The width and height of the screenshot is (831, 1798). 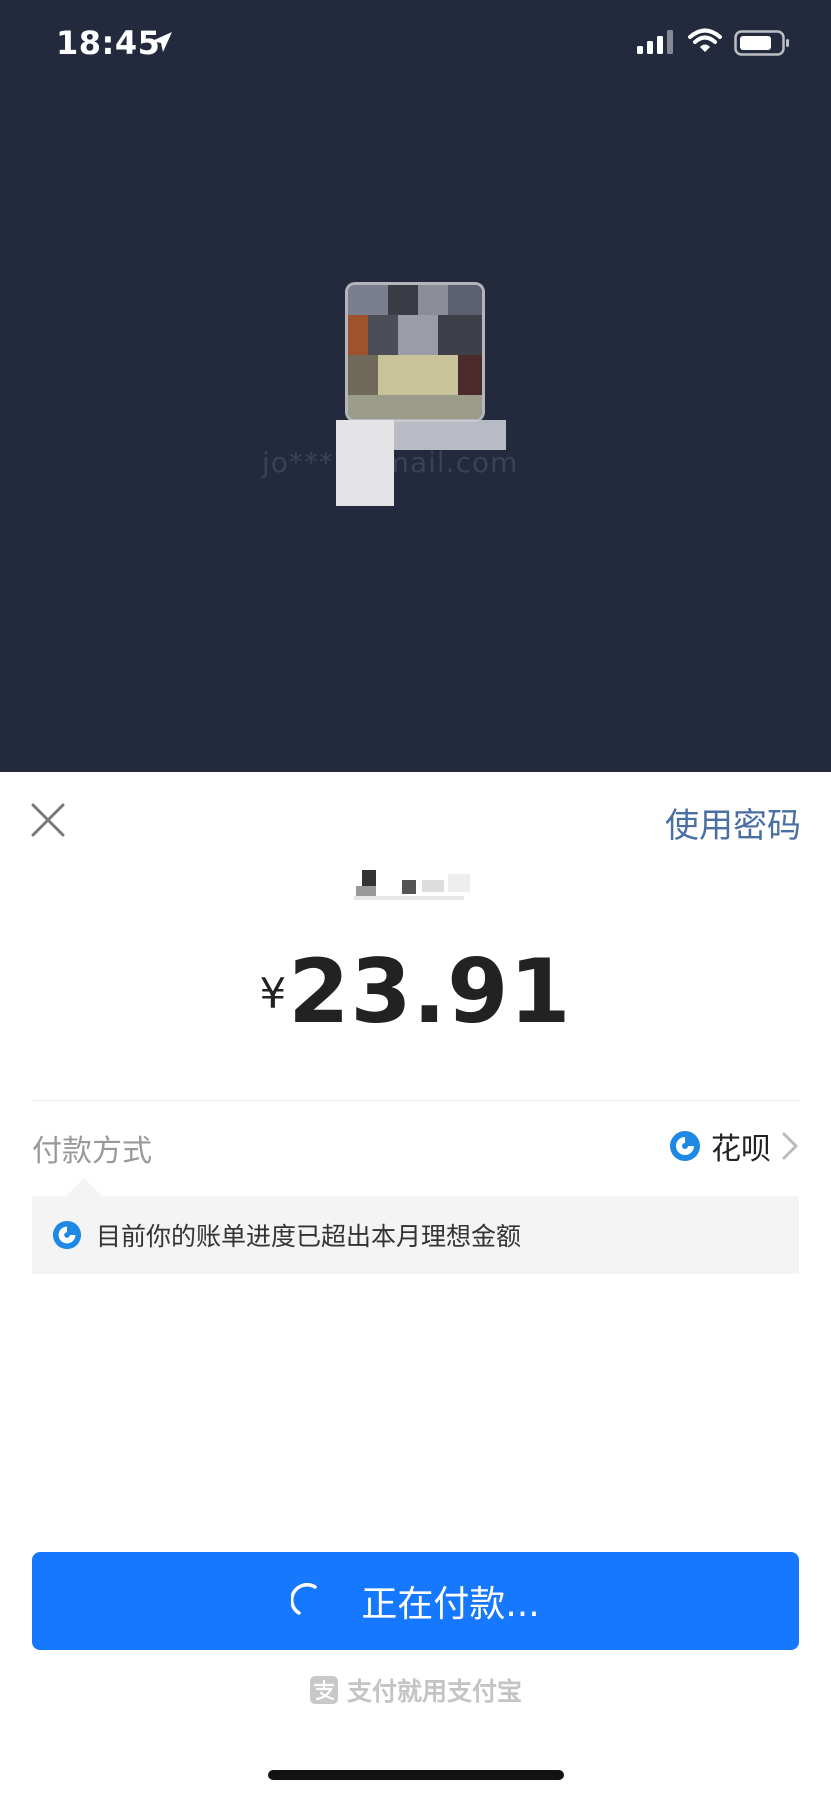 I want to click on use-password-link: 使用密码, so click(x=733, y=822).